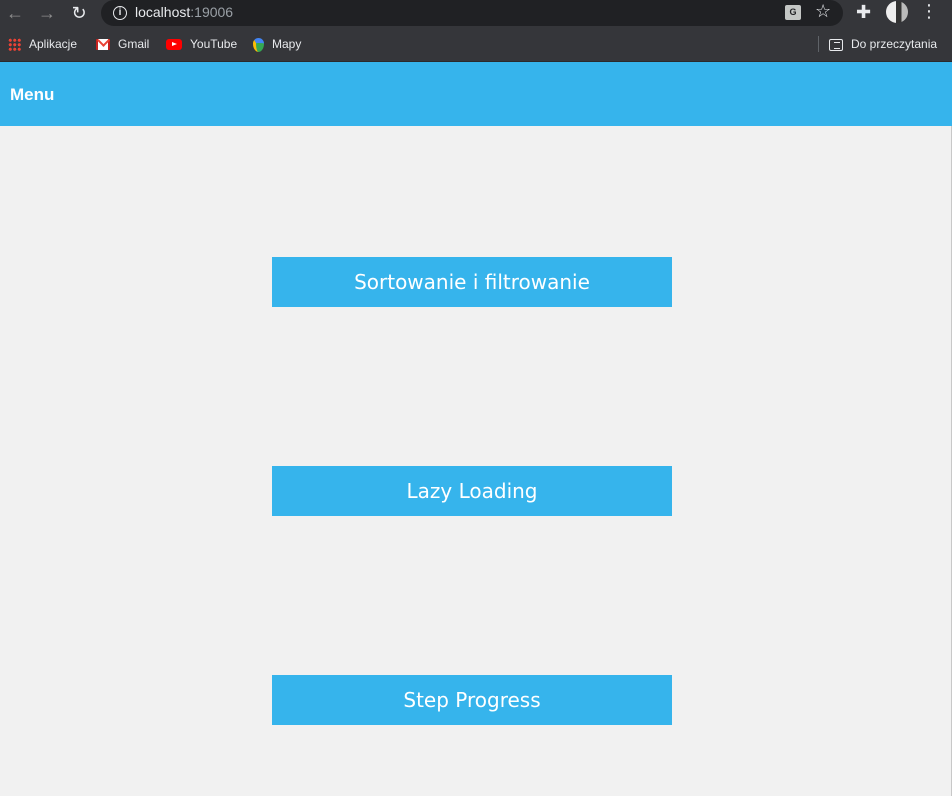 This screenshot has height=796, width=952. I want to click on bookmark-label: Mapy, so click(287, 44).